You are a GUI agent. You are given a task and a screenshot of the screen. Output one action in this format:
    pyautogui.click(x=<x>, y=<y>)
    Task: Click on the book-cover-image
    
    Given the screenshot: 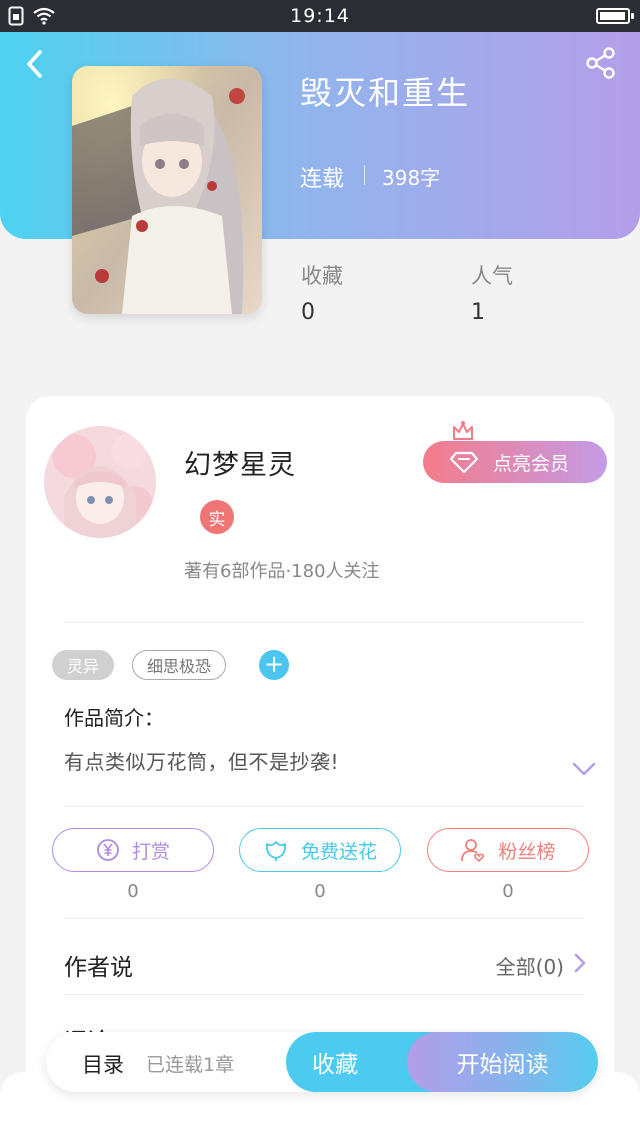 What is the action you would take?
    pyautogui.click(x=167, y=190)
    